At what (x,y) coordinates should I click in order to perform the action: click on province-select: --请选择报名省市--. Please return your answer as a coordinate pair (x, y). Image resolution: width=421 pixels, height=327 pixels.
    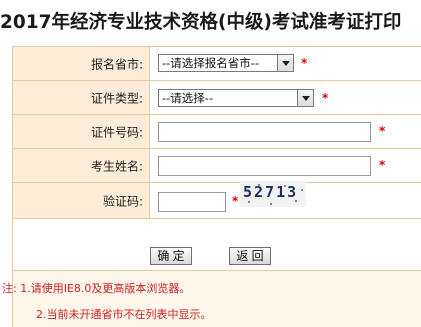
    Looking at the image, I should click on (226, 63).